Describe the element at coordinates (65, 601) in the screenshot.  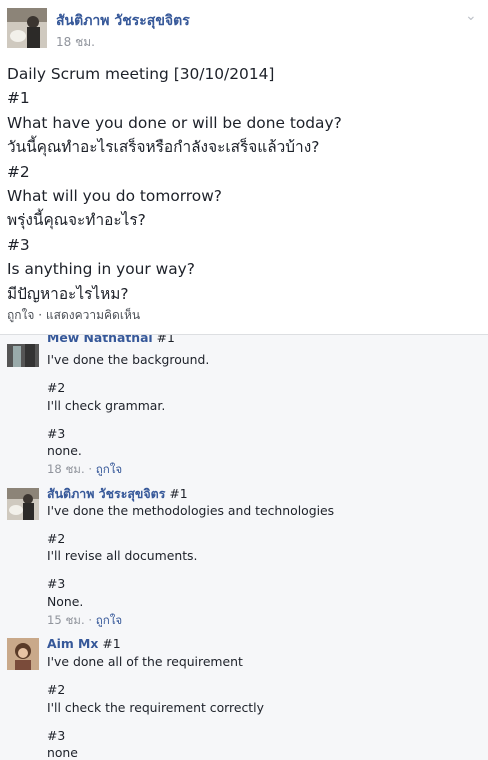
I see `comment-line: None.` at that location.